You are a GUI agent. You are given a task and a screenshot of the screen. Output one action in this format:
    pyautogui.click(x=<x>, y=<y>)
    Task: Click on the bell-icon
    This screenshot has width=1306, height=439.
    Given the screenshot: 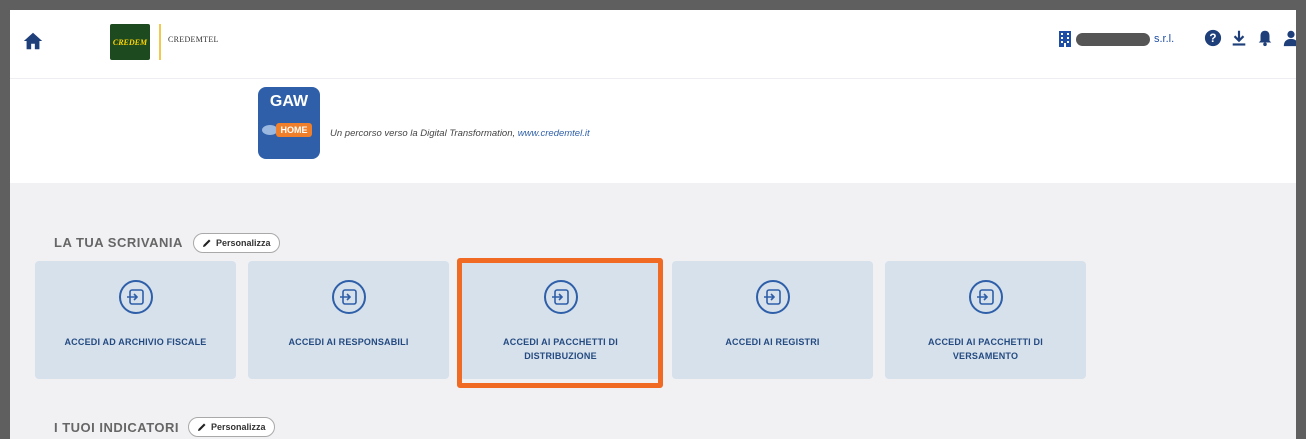 What is the action you would take?
    pyautogui.click(x=1265, y=38)
    